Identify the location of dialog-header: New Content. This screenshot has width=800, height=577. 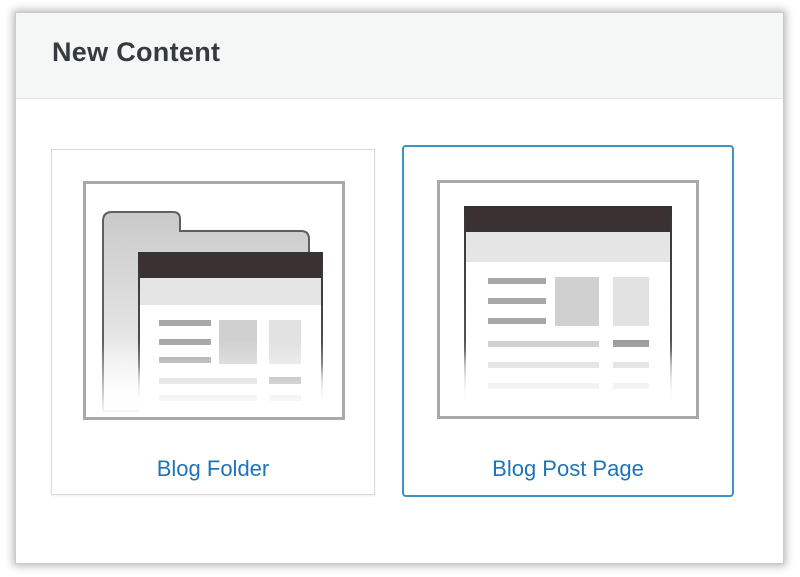
(399, 56).